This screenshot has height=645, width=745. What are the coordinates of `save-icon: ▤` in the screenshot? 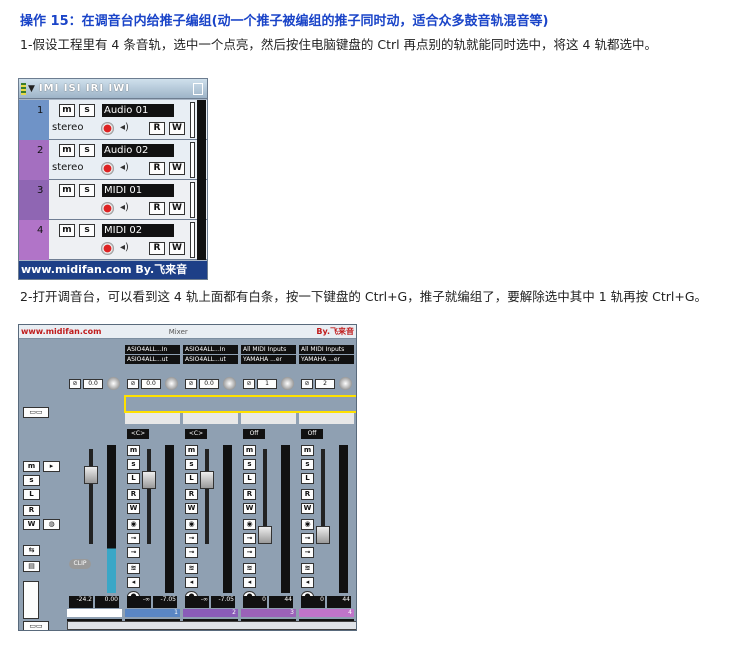 It's located at (31, 566).